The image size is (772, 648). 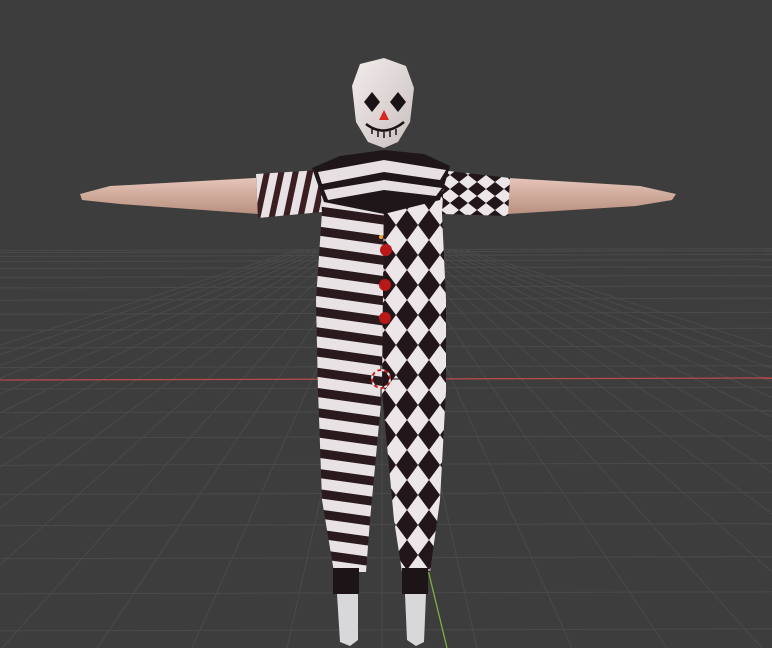 I want to click on left-leg, so click(x=350, y=481).